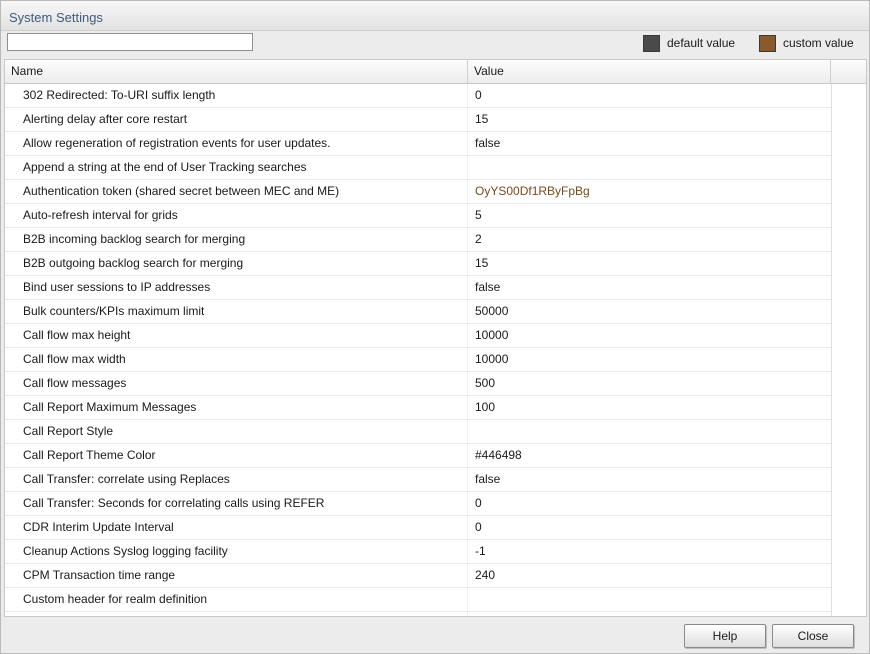 This screenshot has height=654, width=870. Describe the element at coordinates (813, 636) in the screenshot. I see `close-button: Close` at that location.